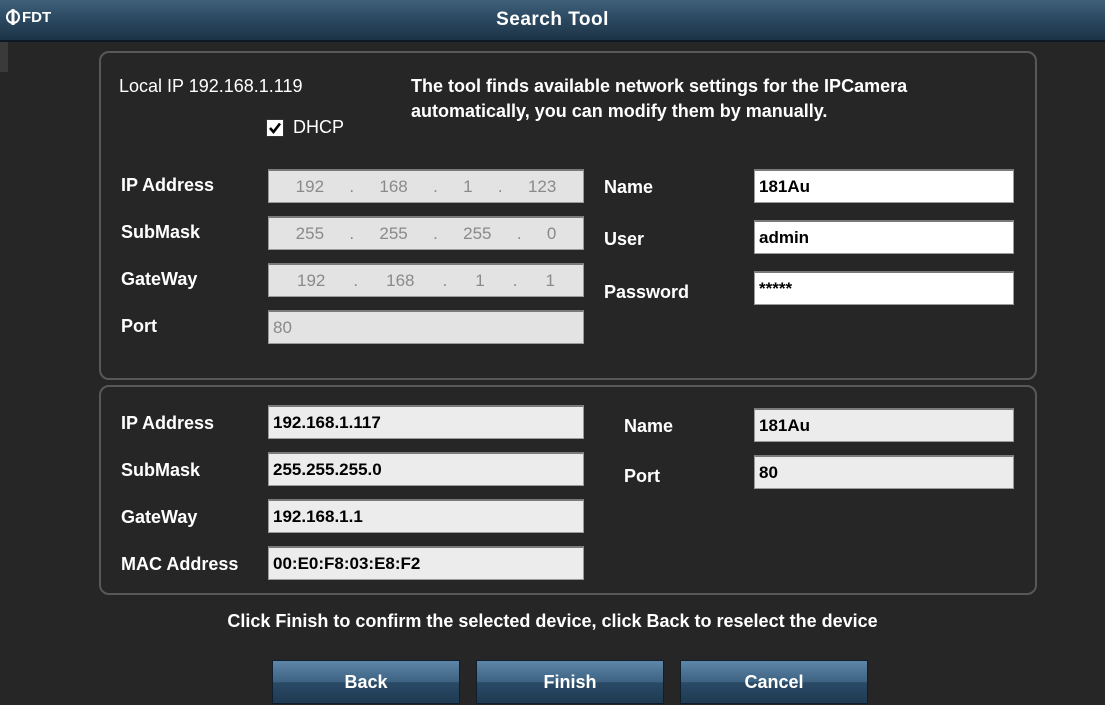 This screenshot has width=1105, height=705. What do you see at coordinates (426, 469) in the screenshot?
I see `device-submask-field: 255.255.255.0` at bounding box center [426, 469].